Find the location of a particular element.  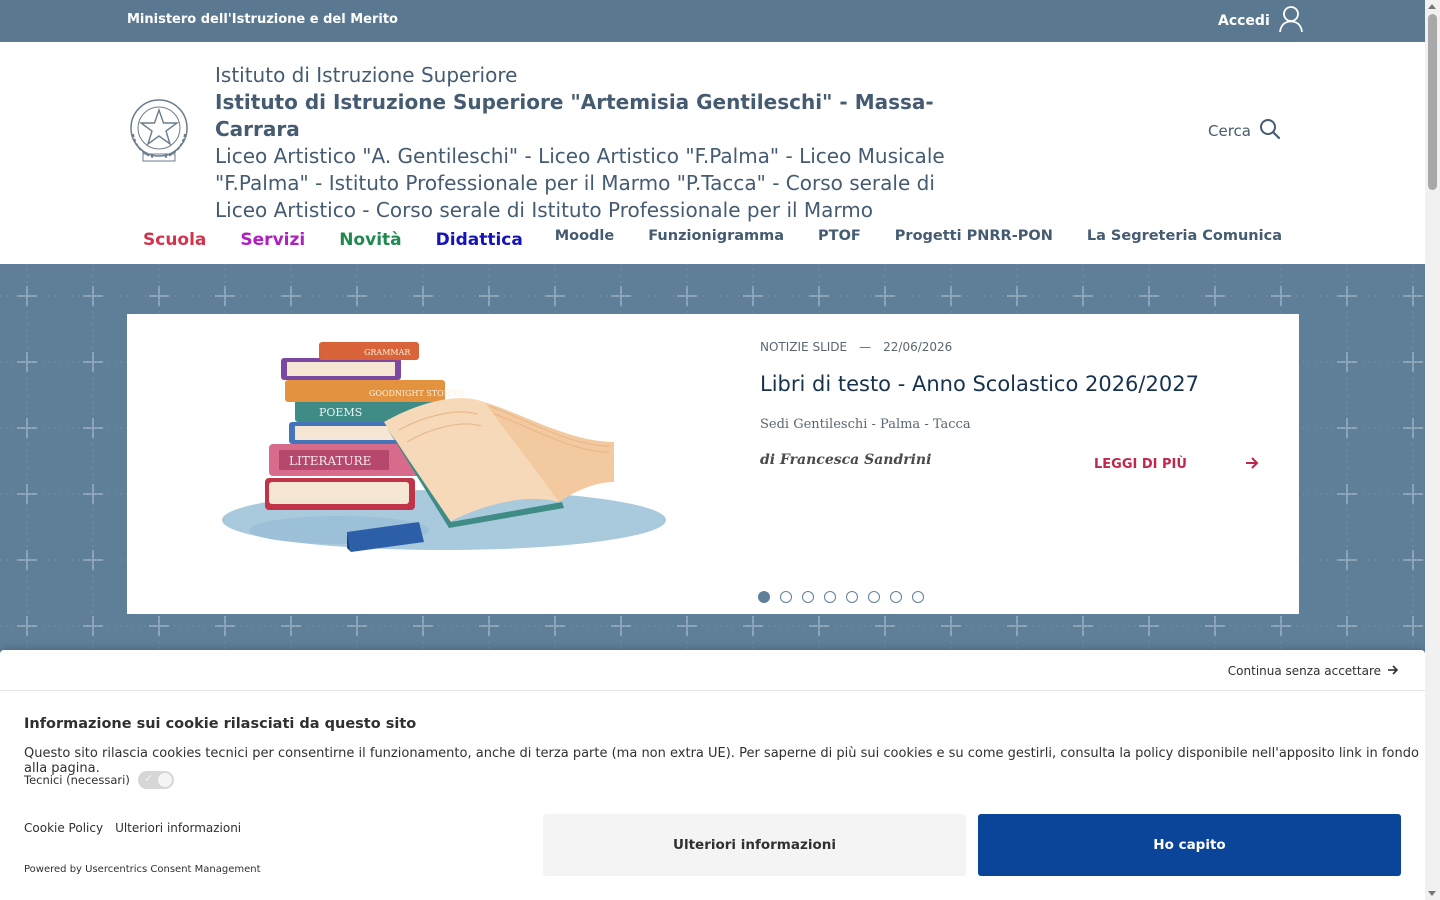

cookie-divider is located at coordinates (712, 690).